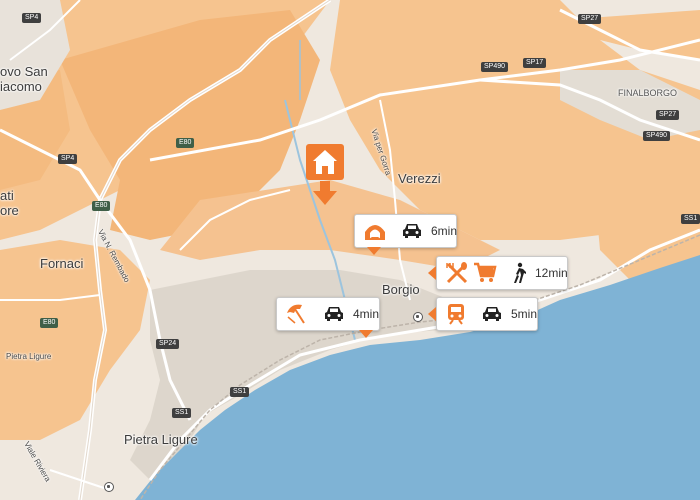  I want to click on travel-time: 5min, so click(524, 314).